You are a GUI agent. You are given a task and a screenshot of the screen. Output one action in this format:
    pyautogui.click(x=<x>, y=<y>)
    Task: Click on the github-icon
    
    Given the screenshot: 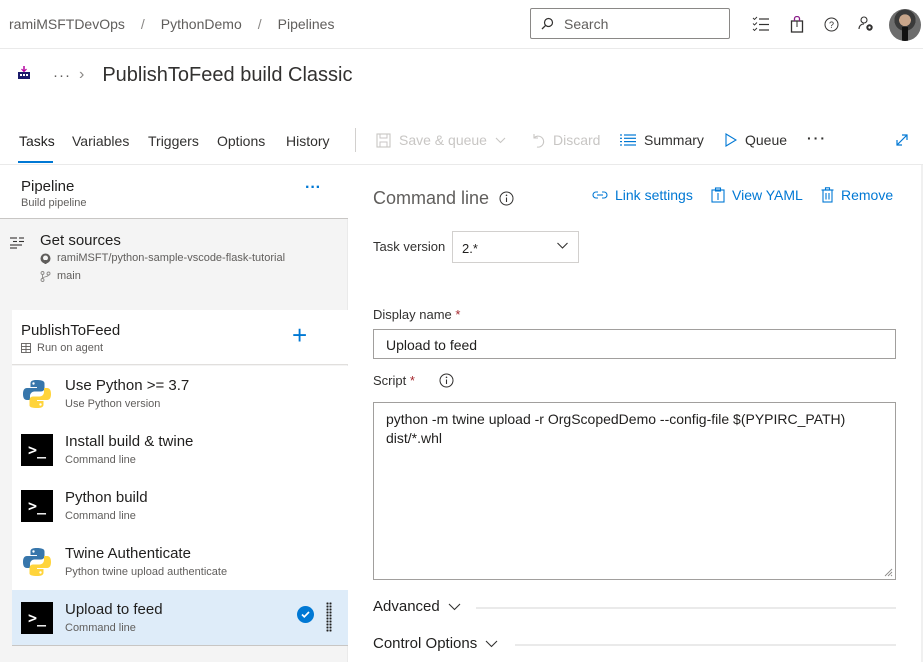 What is the action you would take?
    pyautogui.click(x=45, y=258)
    